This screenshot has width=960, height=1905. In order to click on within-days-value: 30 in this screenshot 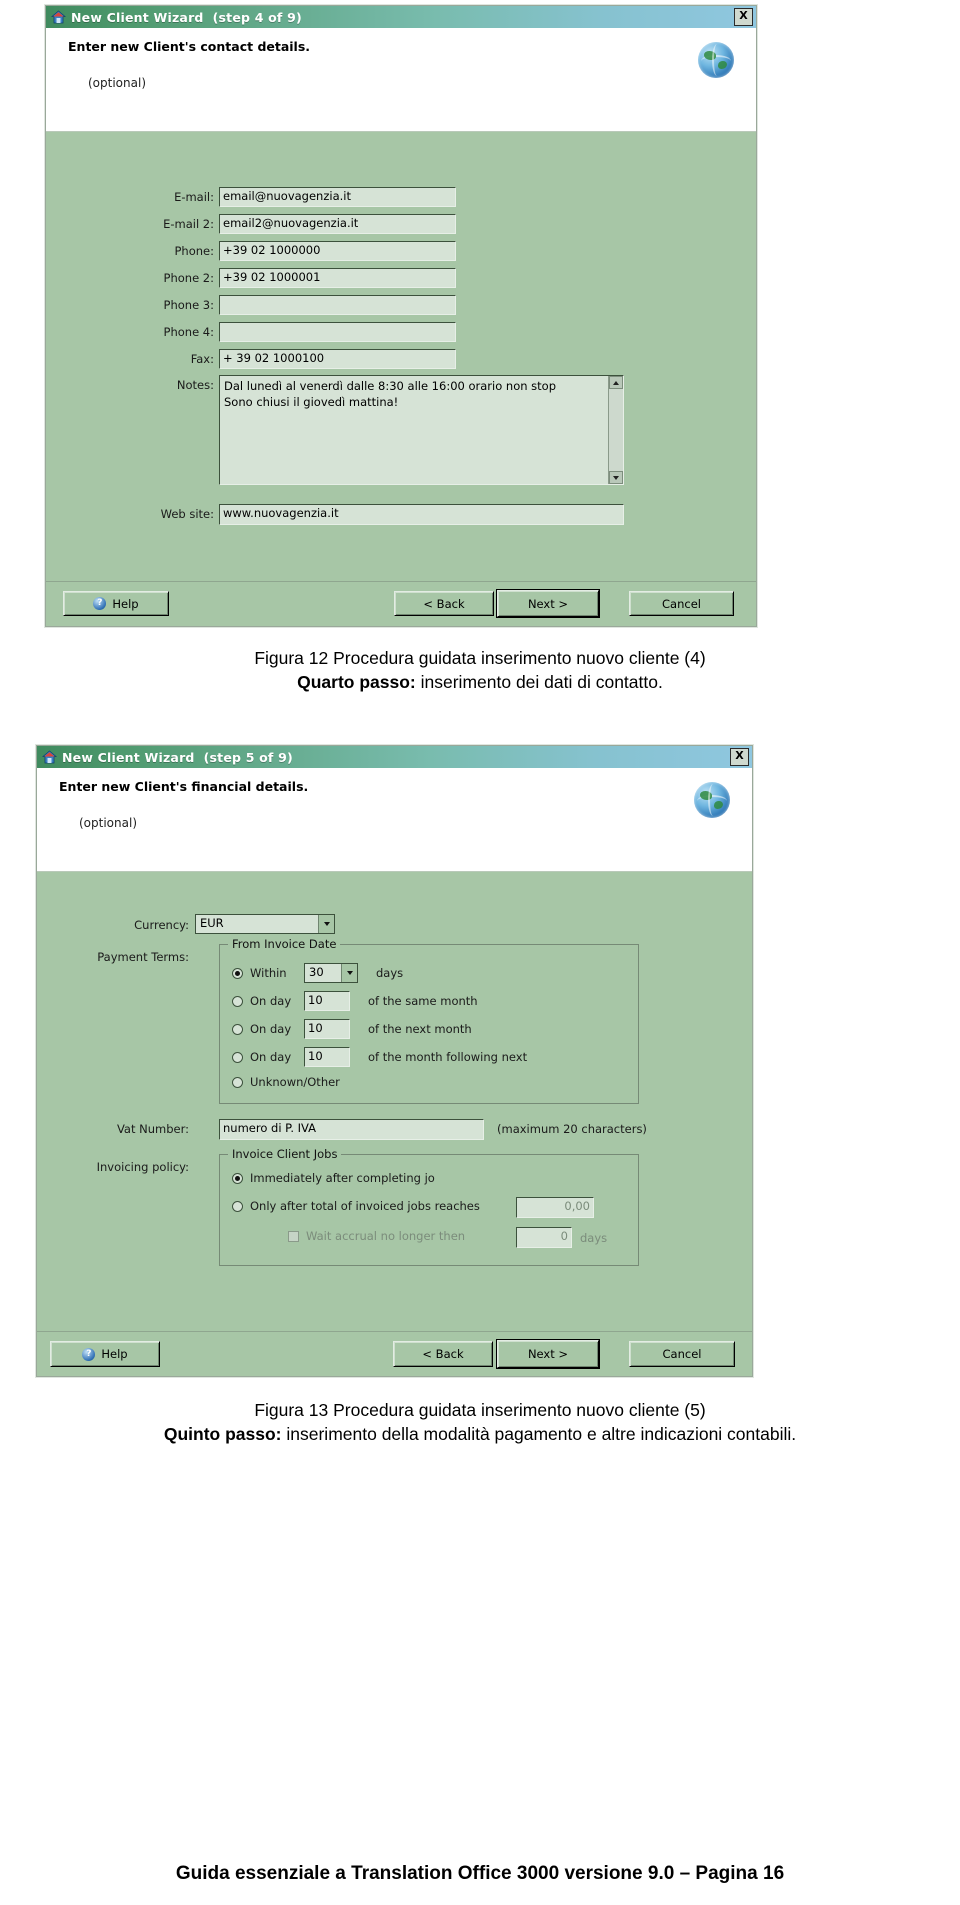, I will do `click(316, 972)`.